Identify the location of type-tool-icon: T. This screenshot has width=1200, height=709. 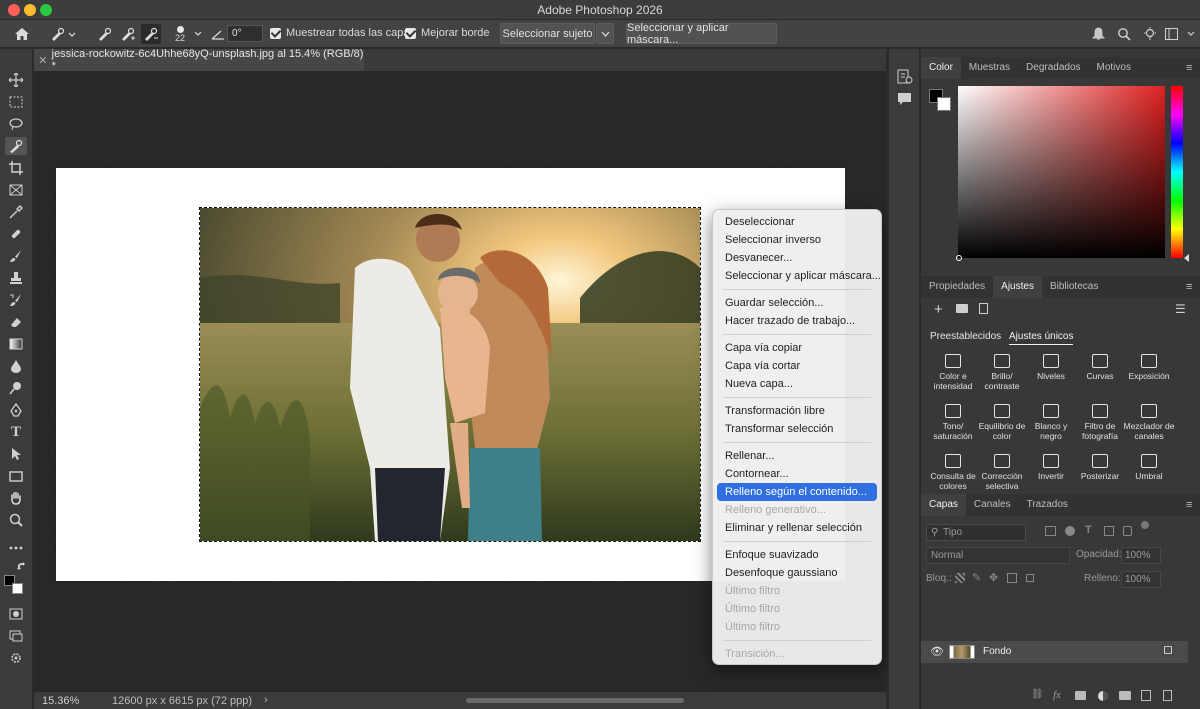
(16, 432).